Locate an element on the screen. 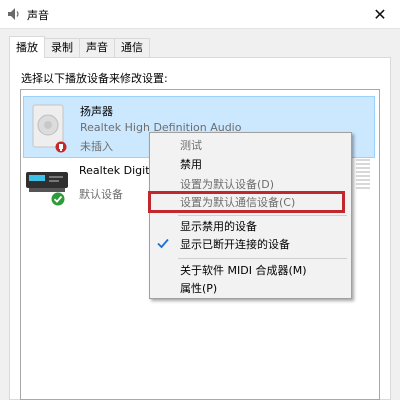 The height and width of the screenshot is (400, 400). menu-item-properties: 属性(P) is located at coordinates (198, 289).